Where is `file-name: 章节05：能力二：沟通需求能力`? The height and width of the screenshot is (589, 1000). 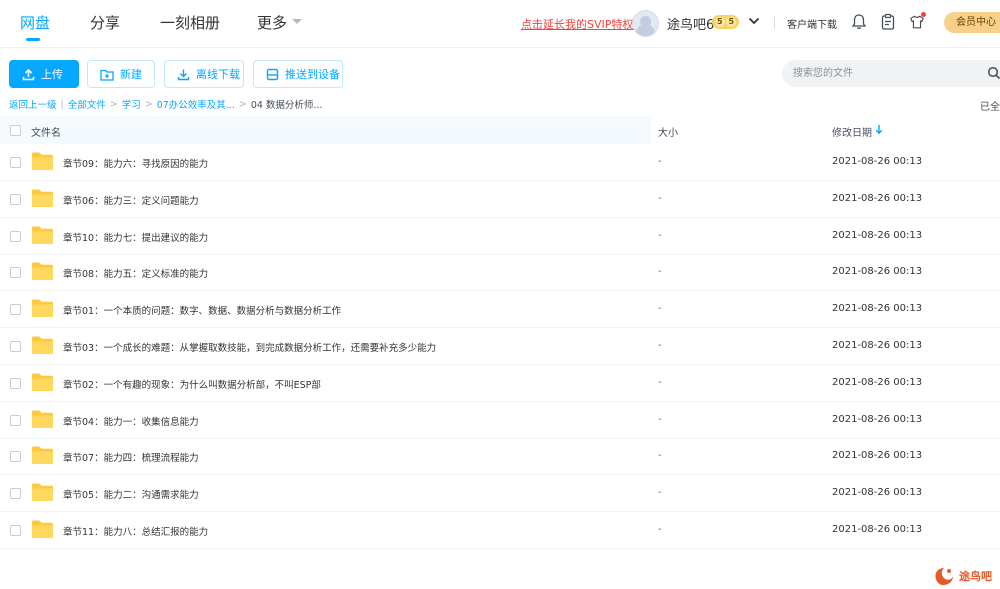
file-name: 章节05：能力二：沟通需求能力 is located at coordinates (131, 494).